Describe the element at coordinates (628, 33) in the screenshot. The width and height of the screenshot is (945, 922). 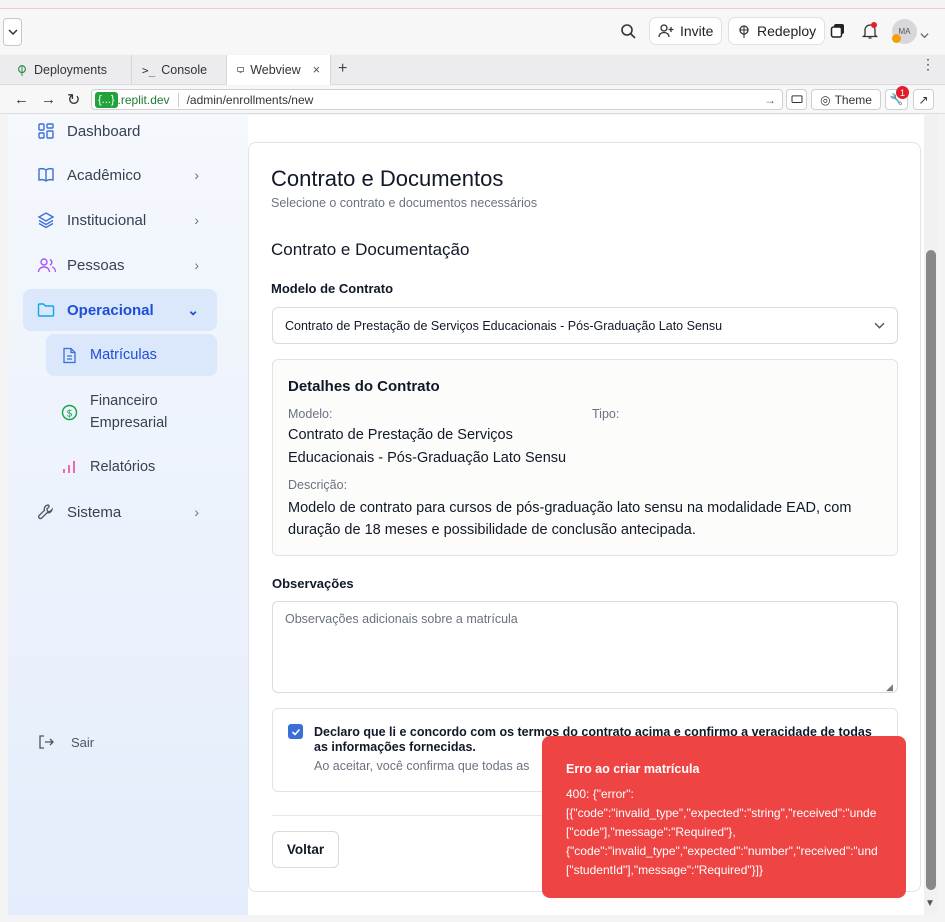
I see `search-icon` at that location.